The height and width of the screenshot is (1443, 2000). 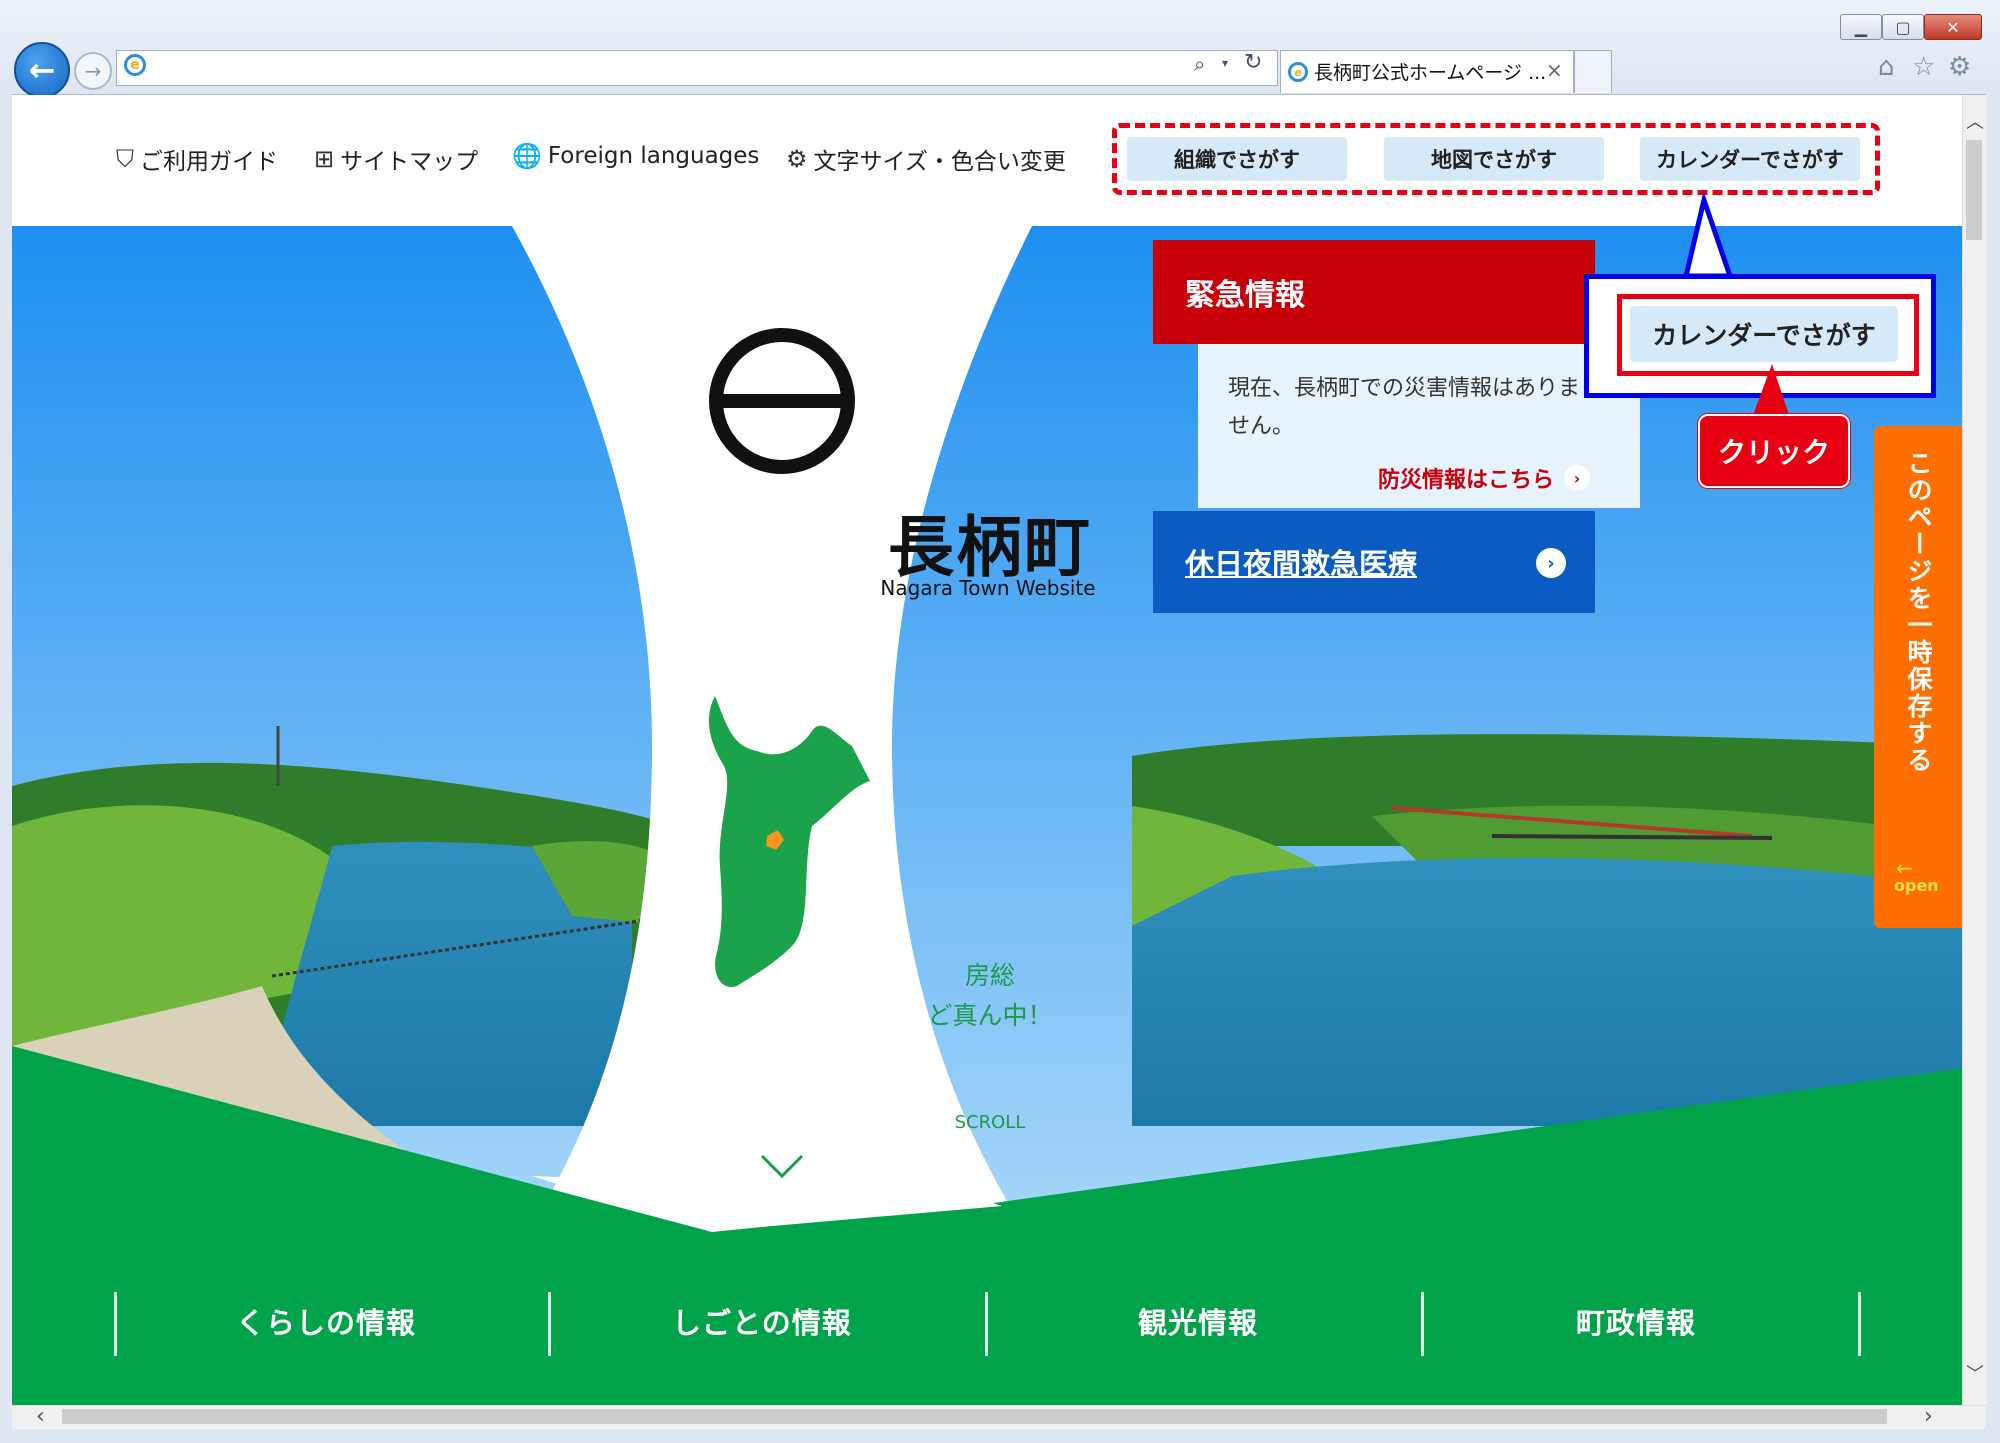 What do you see at coordinates (990, 1122) in the screenshot?
I see `scroll-indicator: SCROLL` at bounding box center [990, 1122].